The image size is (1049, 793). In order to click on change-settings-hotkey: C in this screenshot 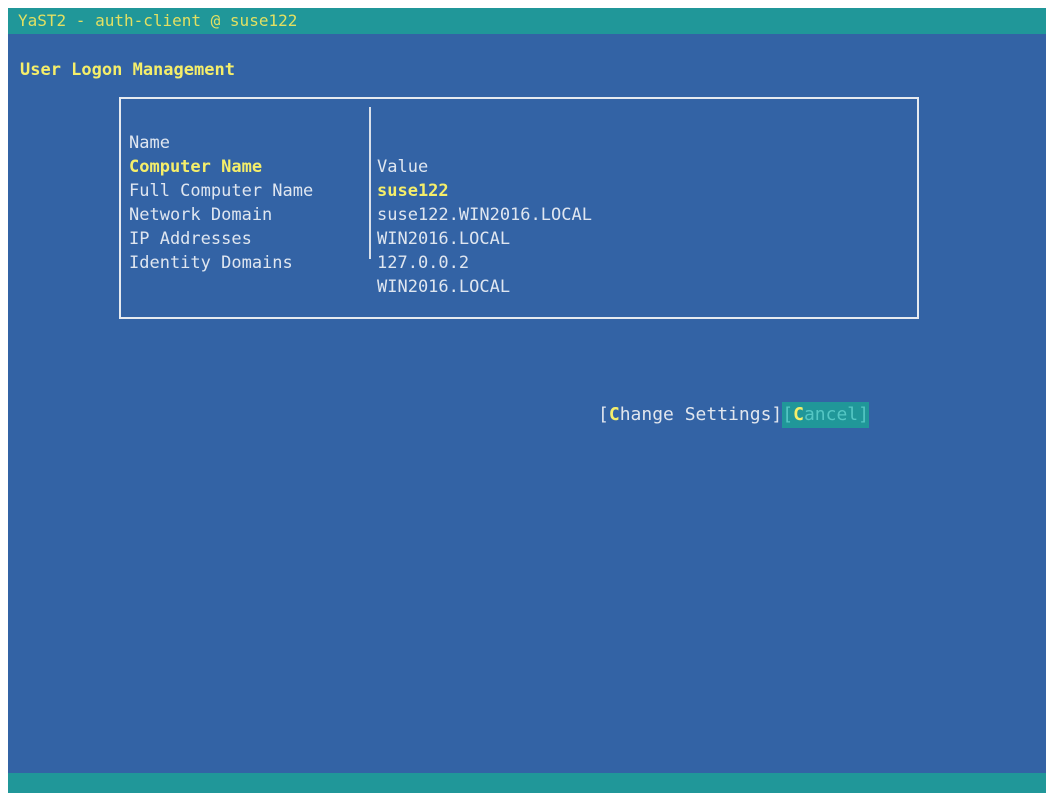, I will do `click(614, 414)`.